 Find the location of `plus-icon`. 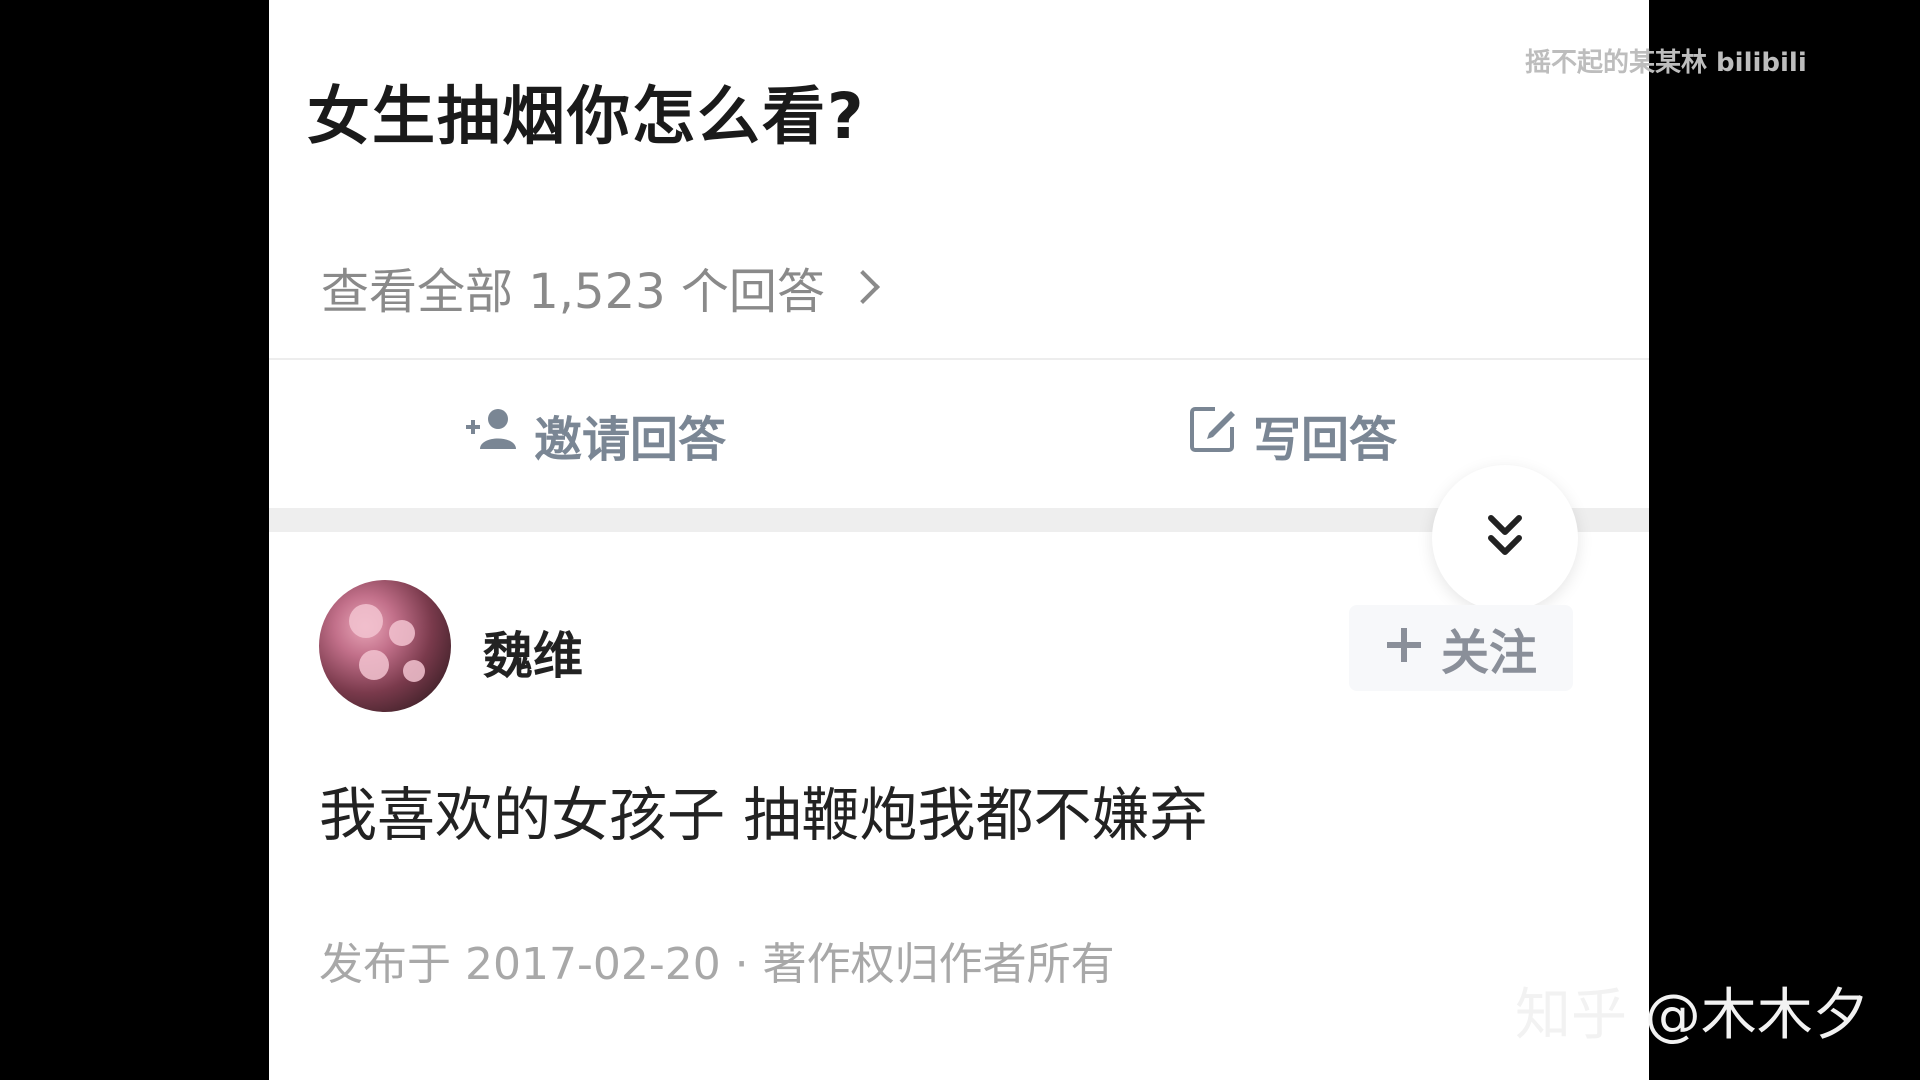

plus-icon is located at coordinates (1404, 648).